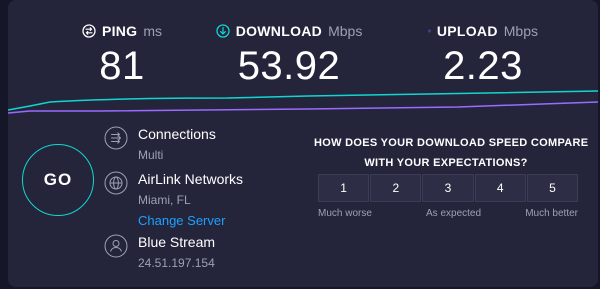 The height and width of the screenshot is (289, 600). I want to click on go-button: GO, so click(58, 180).